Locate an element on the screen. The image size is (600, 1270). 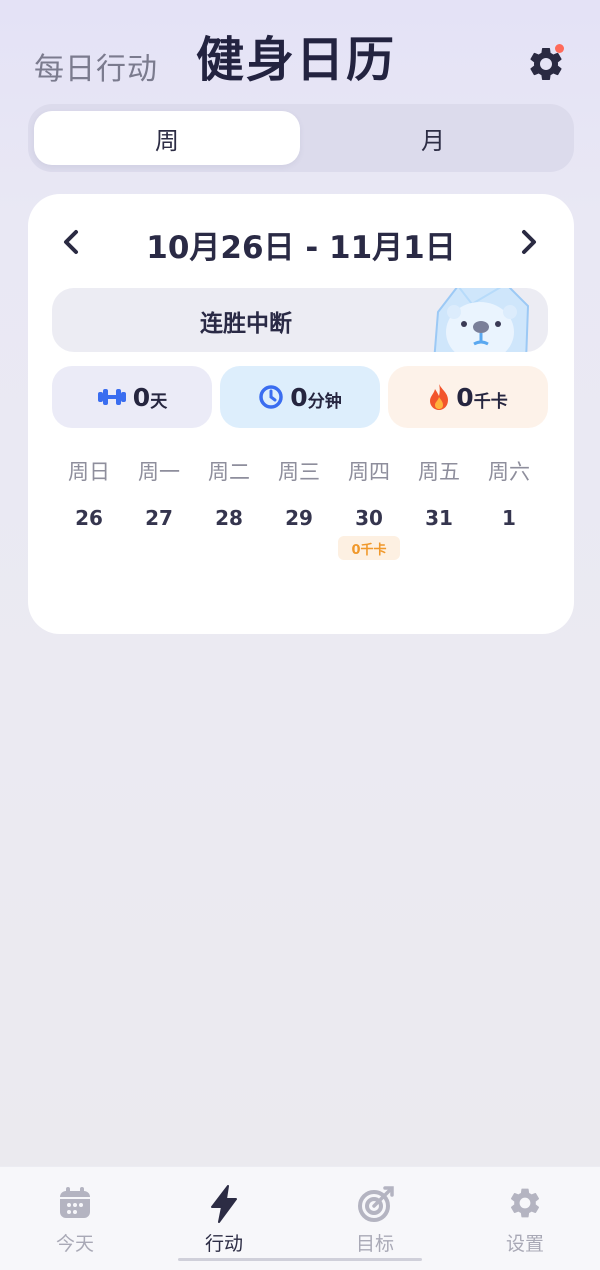
minutes-value: 0 is located at coordinates (299, 397).